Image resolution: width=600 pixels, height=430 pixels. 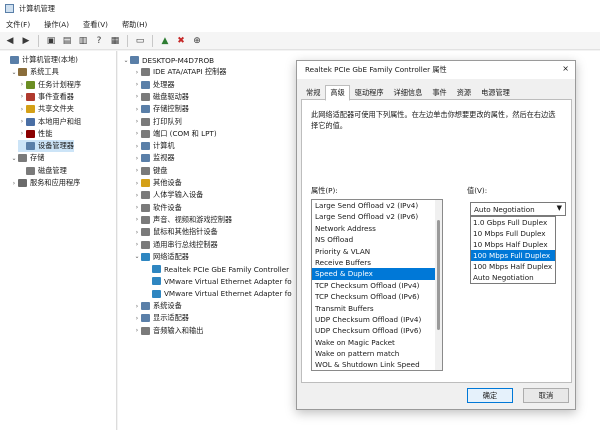 What do you see at coordinates (181, 41) in the screenshot?
I see `uninstall-icon: ✖` at bounding box center [181, 41].